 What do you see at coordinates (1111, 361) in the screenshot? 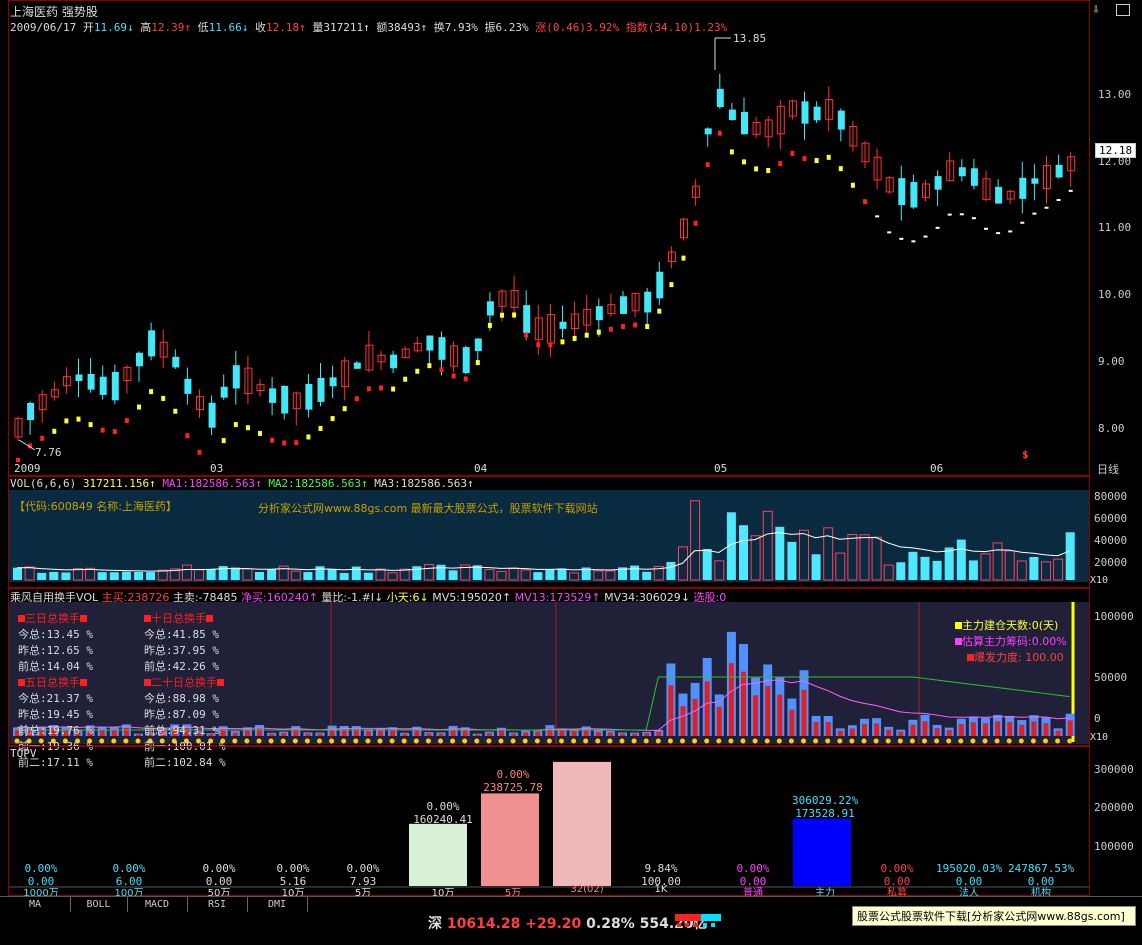
I see `price-tick: 9.00` at bounding box center [1111, 361].